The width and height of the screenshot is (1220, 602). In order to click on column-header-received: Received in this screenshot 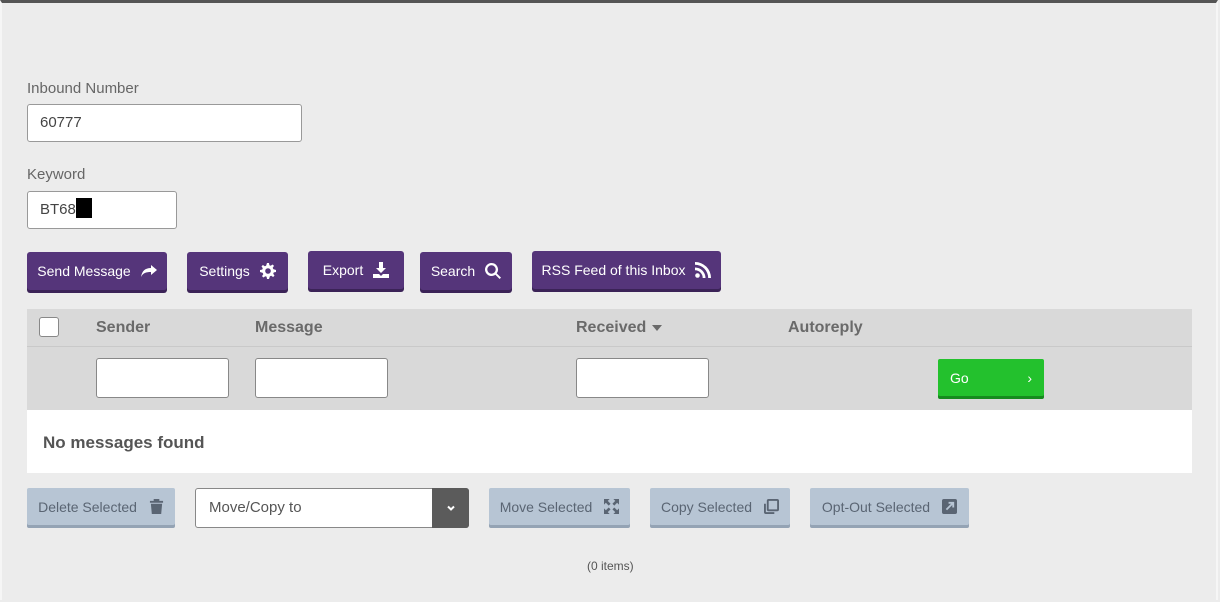, I will do `click(619, 328)`.